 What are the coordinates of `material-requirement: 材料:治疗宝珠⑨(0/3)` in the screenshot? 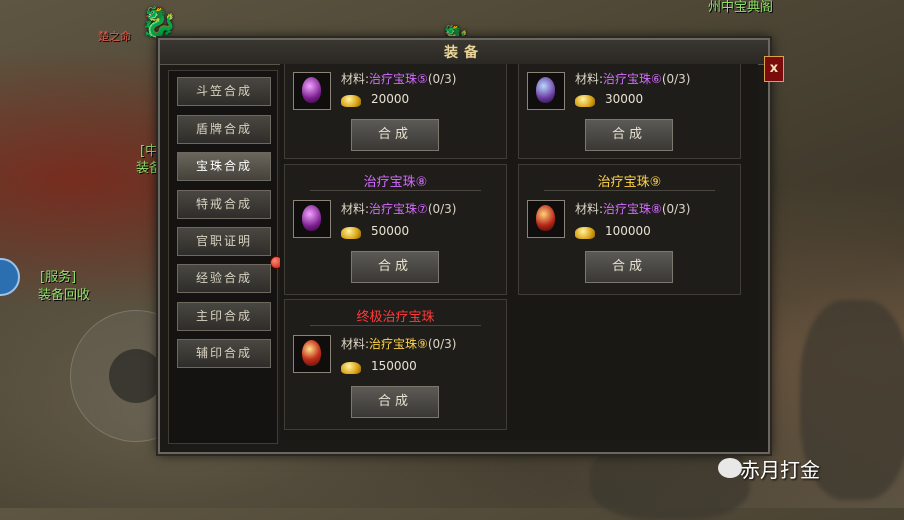 It's located at (399, 344).